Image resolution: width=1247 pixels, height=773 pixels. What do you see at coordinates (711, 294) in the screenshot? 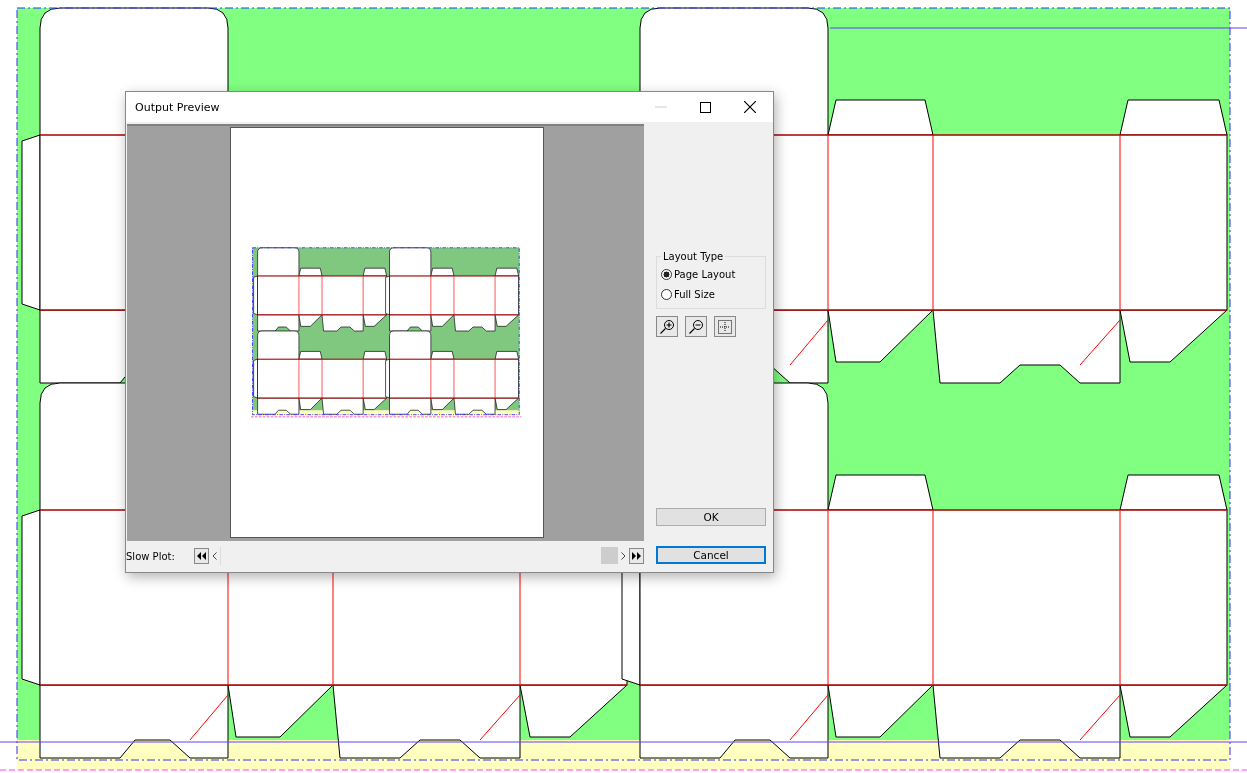
I see `radio-option: Full Size` at bounding box center [711, 294].